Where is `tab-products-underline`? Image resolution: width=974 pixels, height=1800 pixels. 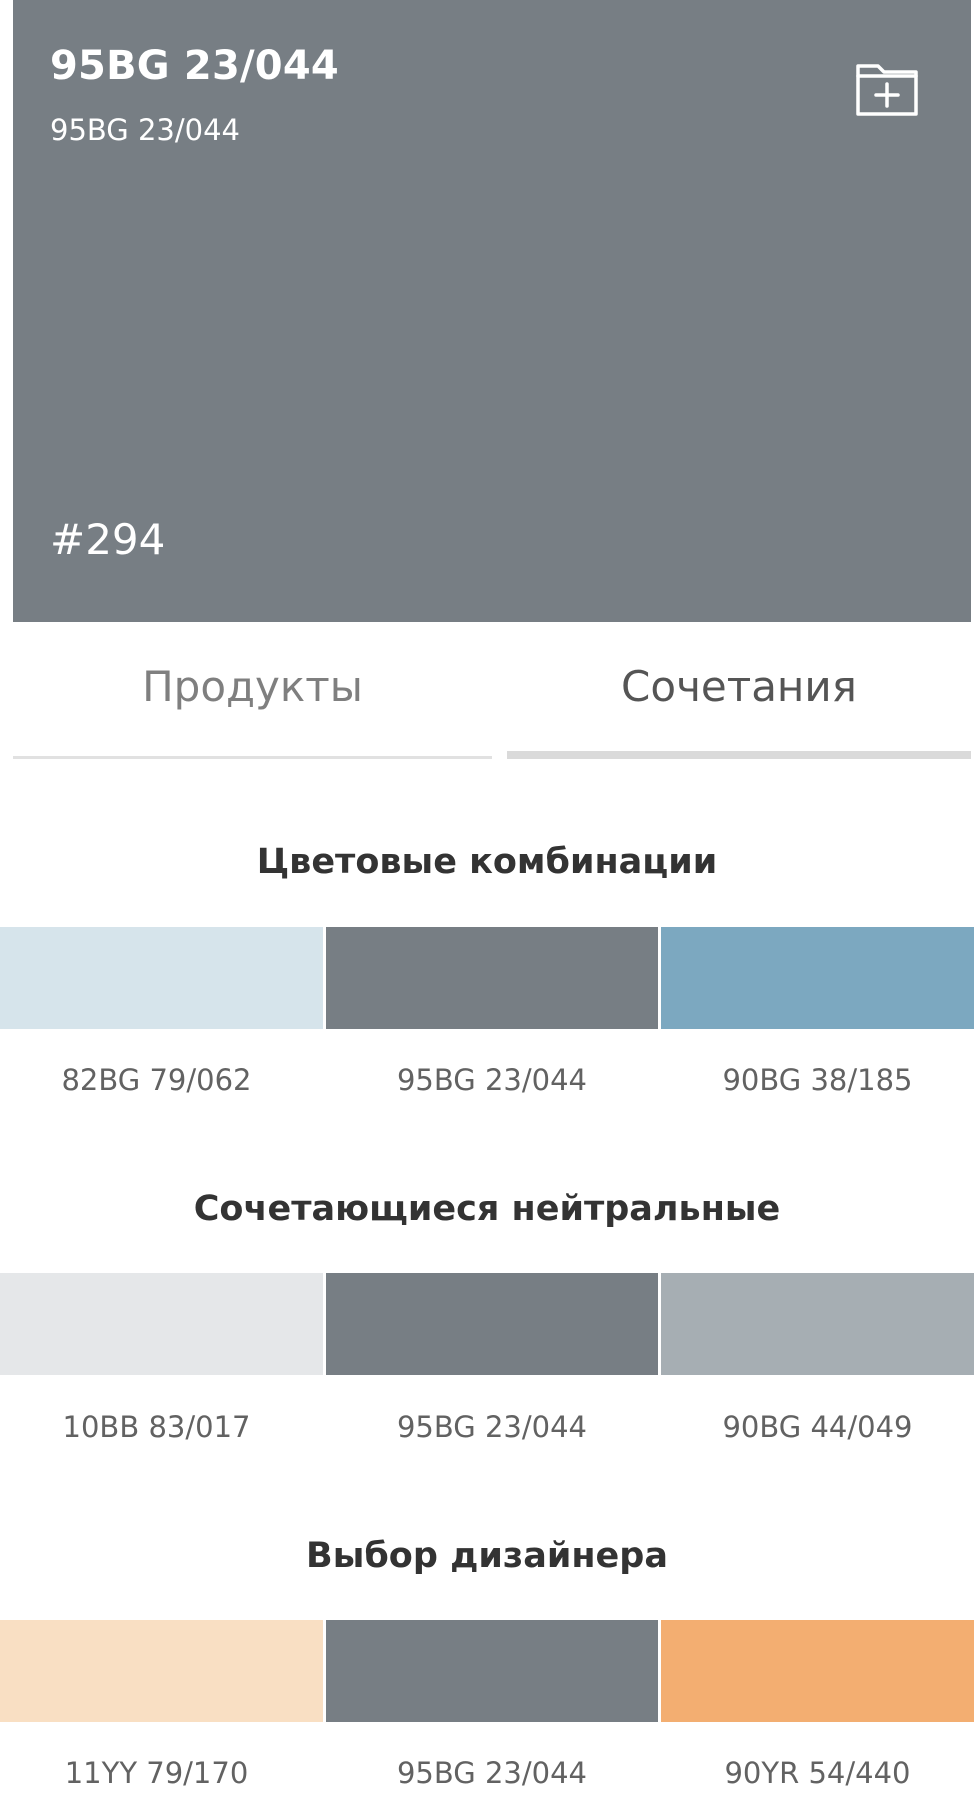 tab-products-underline is located at coordinates (252, 757).